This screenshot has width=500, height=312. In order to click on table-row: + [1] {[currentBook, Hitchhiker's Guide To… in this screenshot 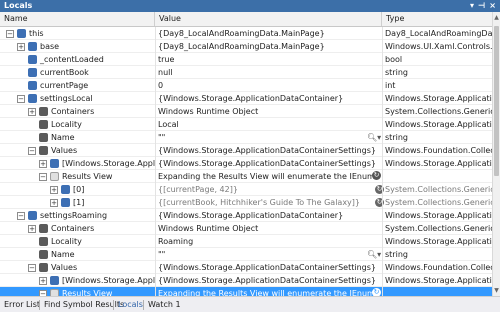, I will do `click(246, 202)`.